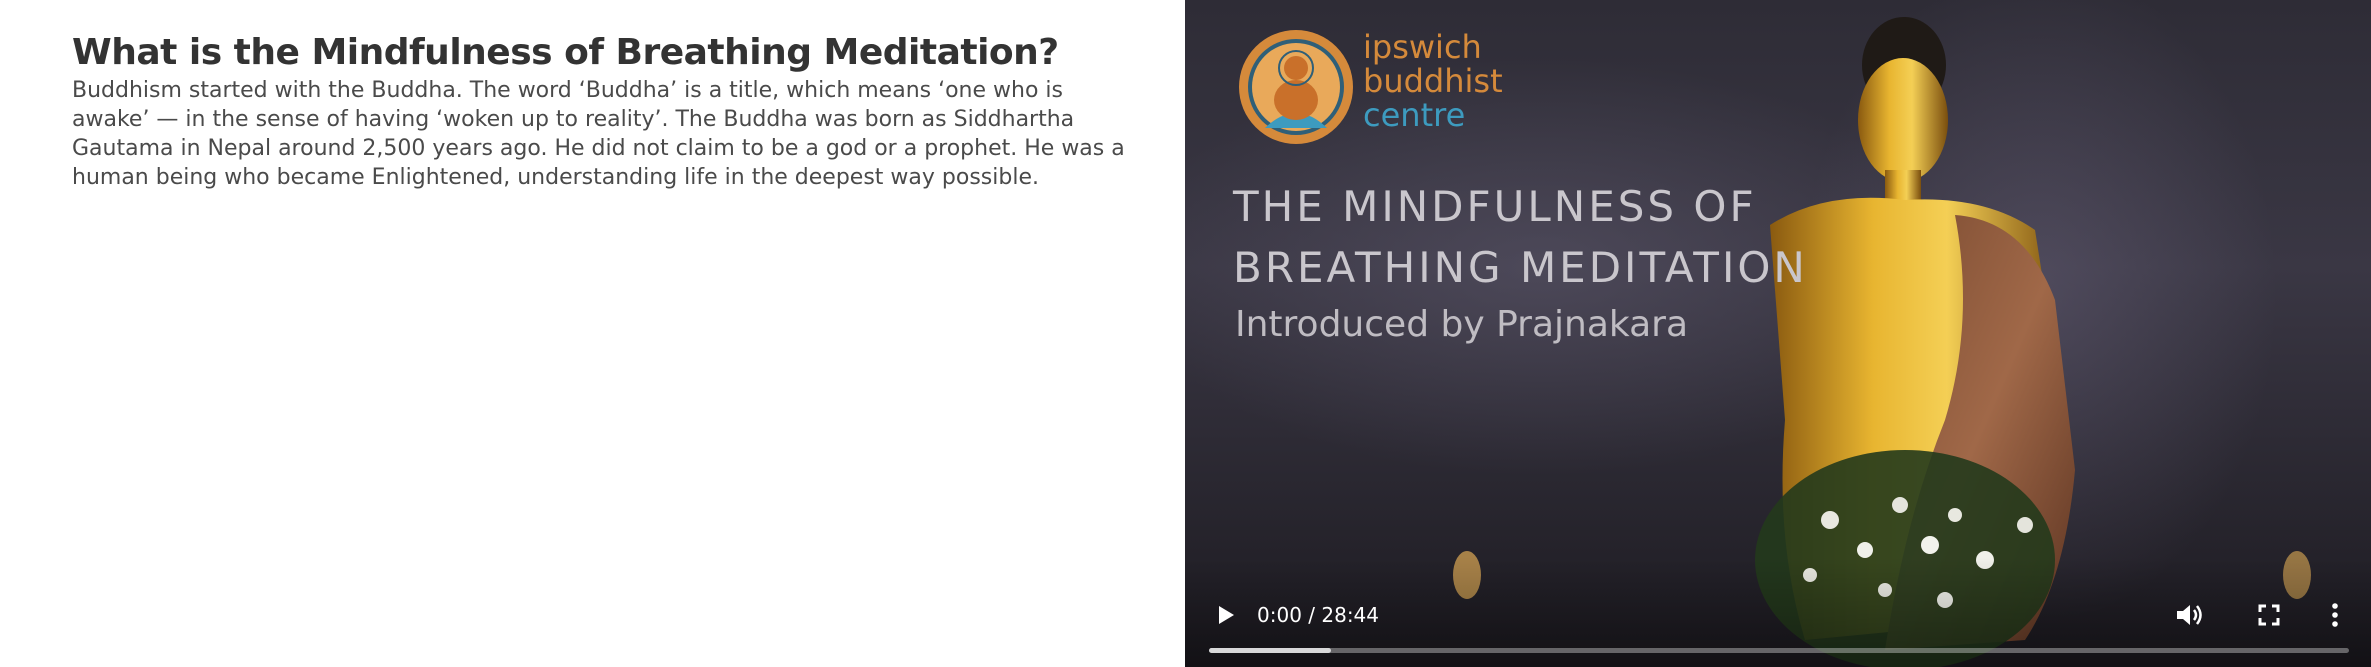 The height and width of the screenshot is (667, 2371). What do you see at coordinates (1520, 237) in the screenshot?
I see `video-title: THE MINDFULNESS OF BREATHING MEDITATION` at bounding box center [1520, 237].